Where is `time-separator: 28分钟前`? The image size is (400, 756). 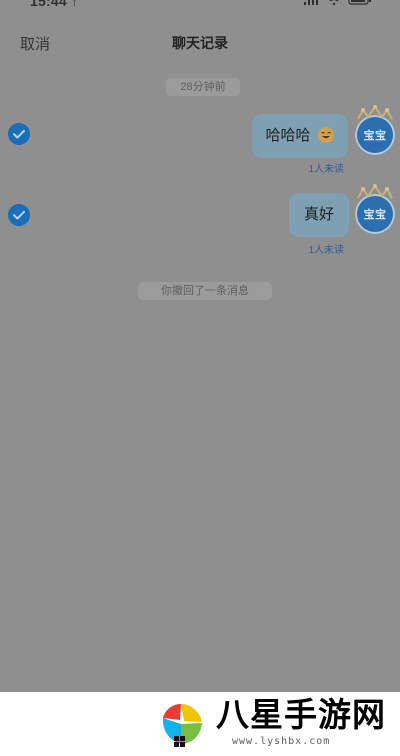
time-separator: 28分钟前 is located at coordinates (203, 87).